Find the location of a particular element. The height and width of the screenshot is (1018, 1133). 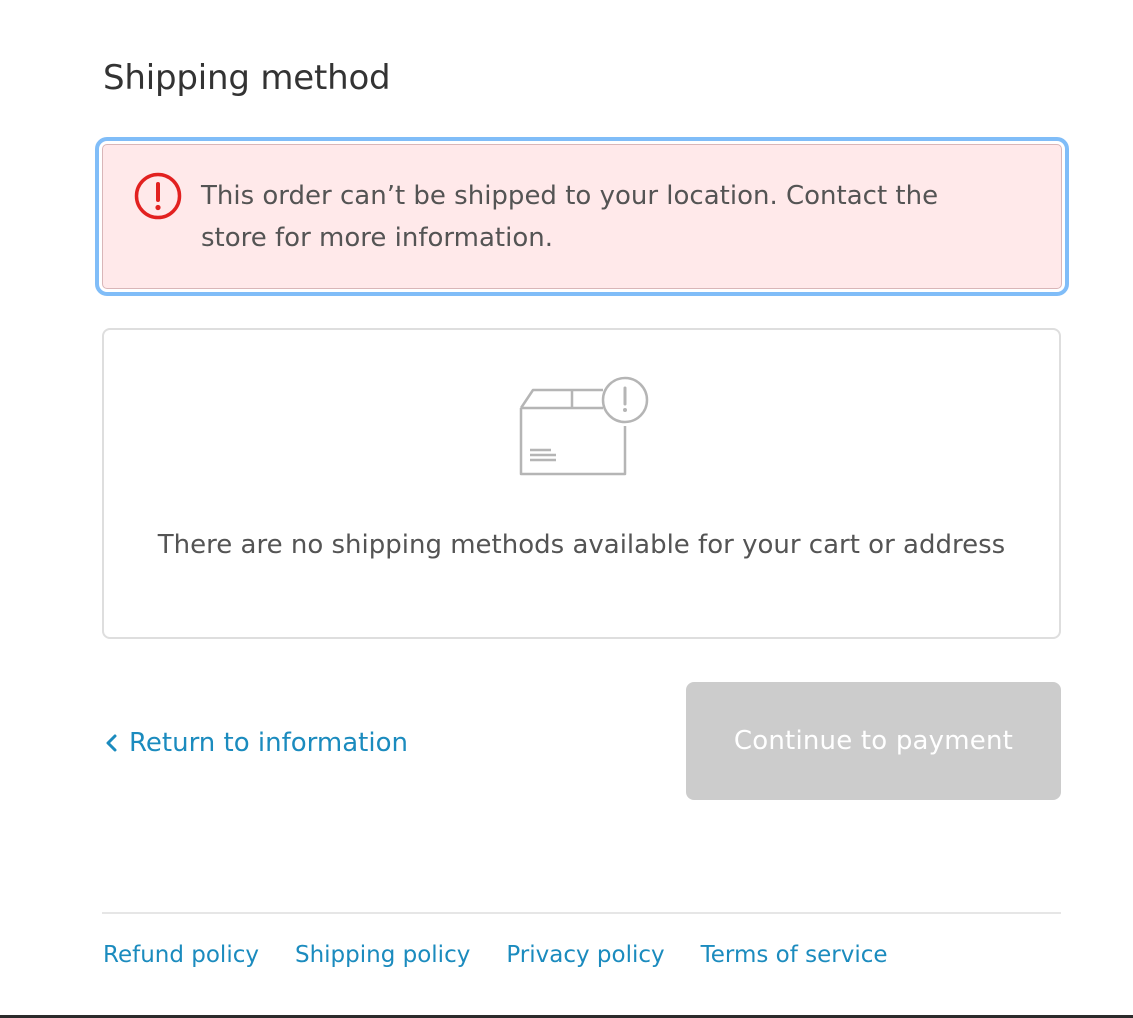

refund-policy-link: Refund policy is located at coordinates (181, 955).